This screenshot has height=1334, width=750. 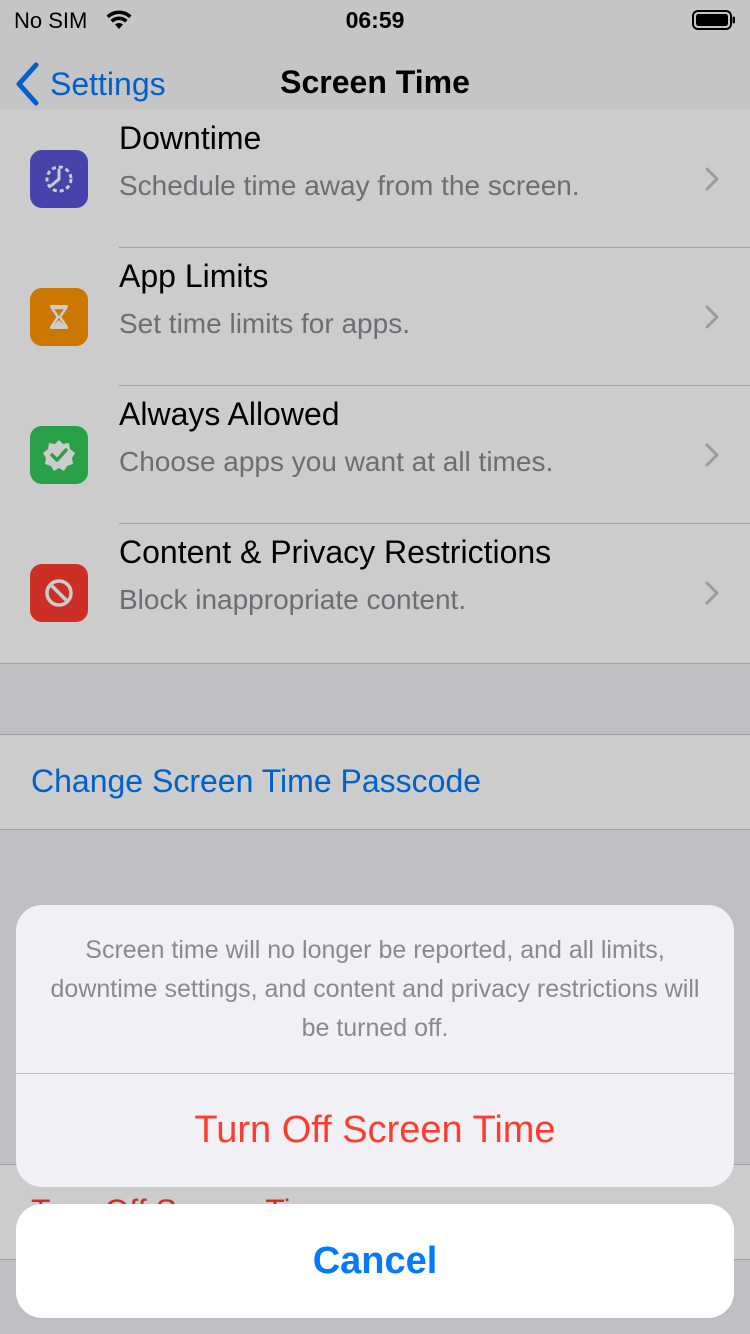 What do you see at coordinates (375, 1261) in the screenshot?
I see `cancel-button: Cancel` at bounding box center [375, 1261].